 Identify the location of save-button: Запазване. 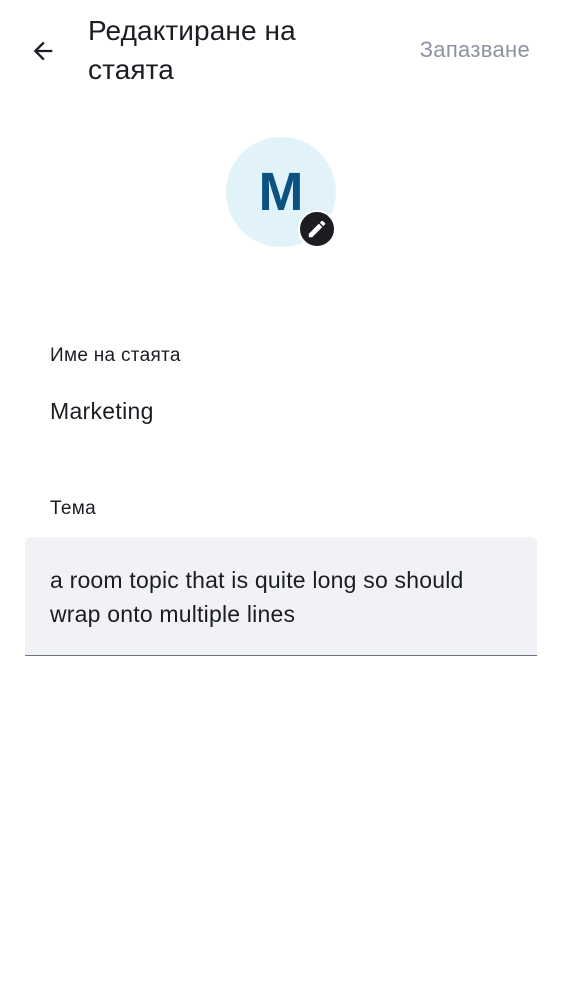
(475, 50).